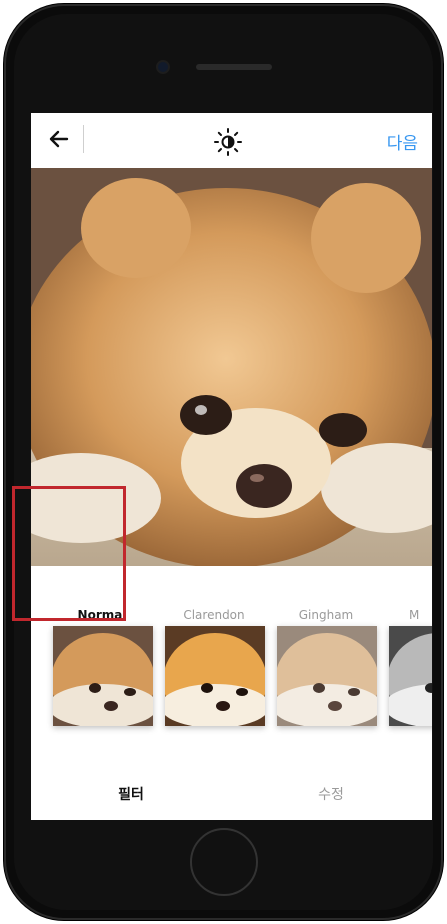  I want to click on filter-label: M, so click(414, 615).